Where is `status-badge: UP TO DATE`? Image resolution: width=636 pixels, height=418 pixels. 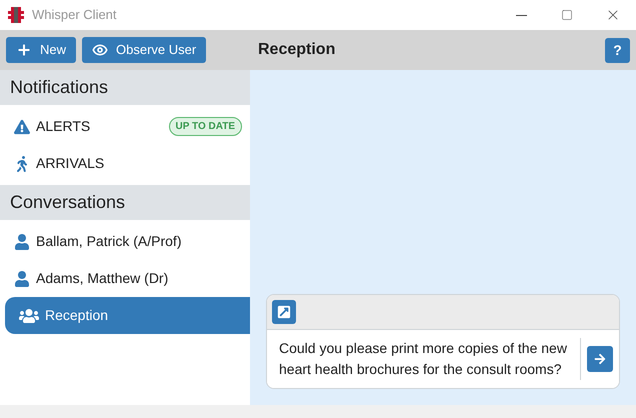
status-badge: UP TO DATE is located at coordinates (205, 126).